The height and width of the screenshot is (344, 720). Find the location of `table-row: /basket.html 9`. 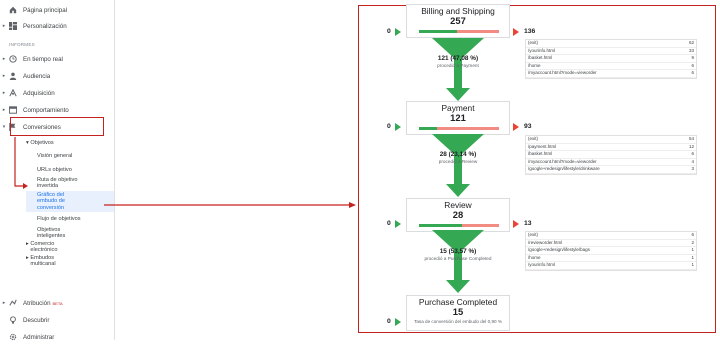

table-row: /basket.html 9 is located at coordinates (611, 59).